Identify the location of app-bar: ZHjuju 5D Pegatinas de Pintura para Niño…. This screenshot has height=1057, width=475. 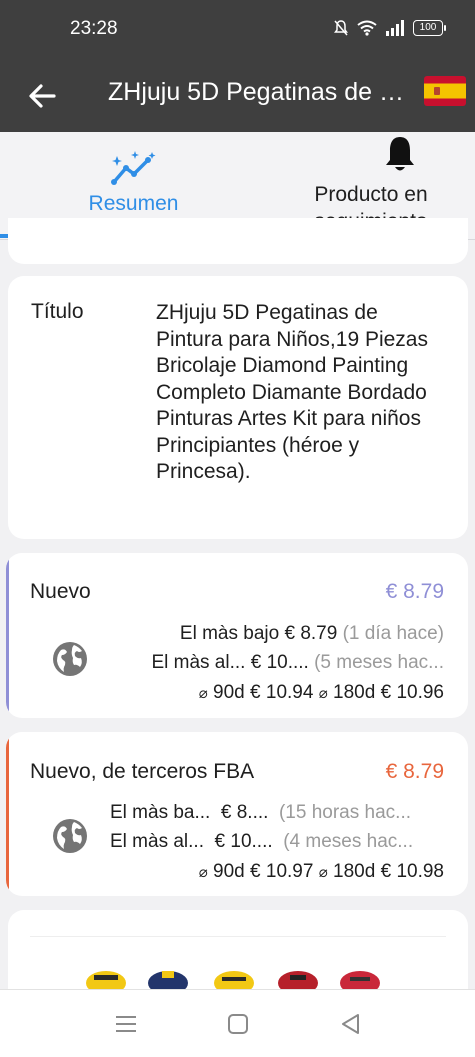
(237, 97).